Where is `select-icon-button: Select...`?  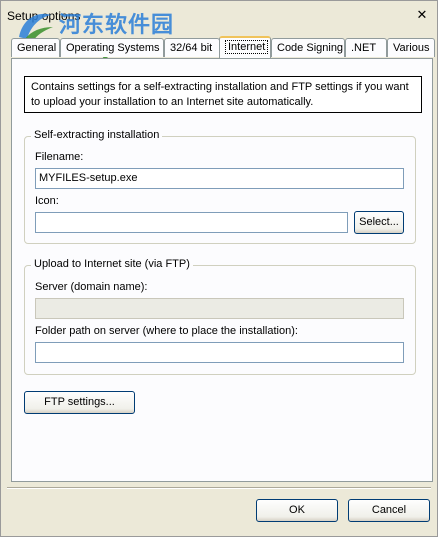
select-icon-button: Select... is located at coordinates (379, 222).